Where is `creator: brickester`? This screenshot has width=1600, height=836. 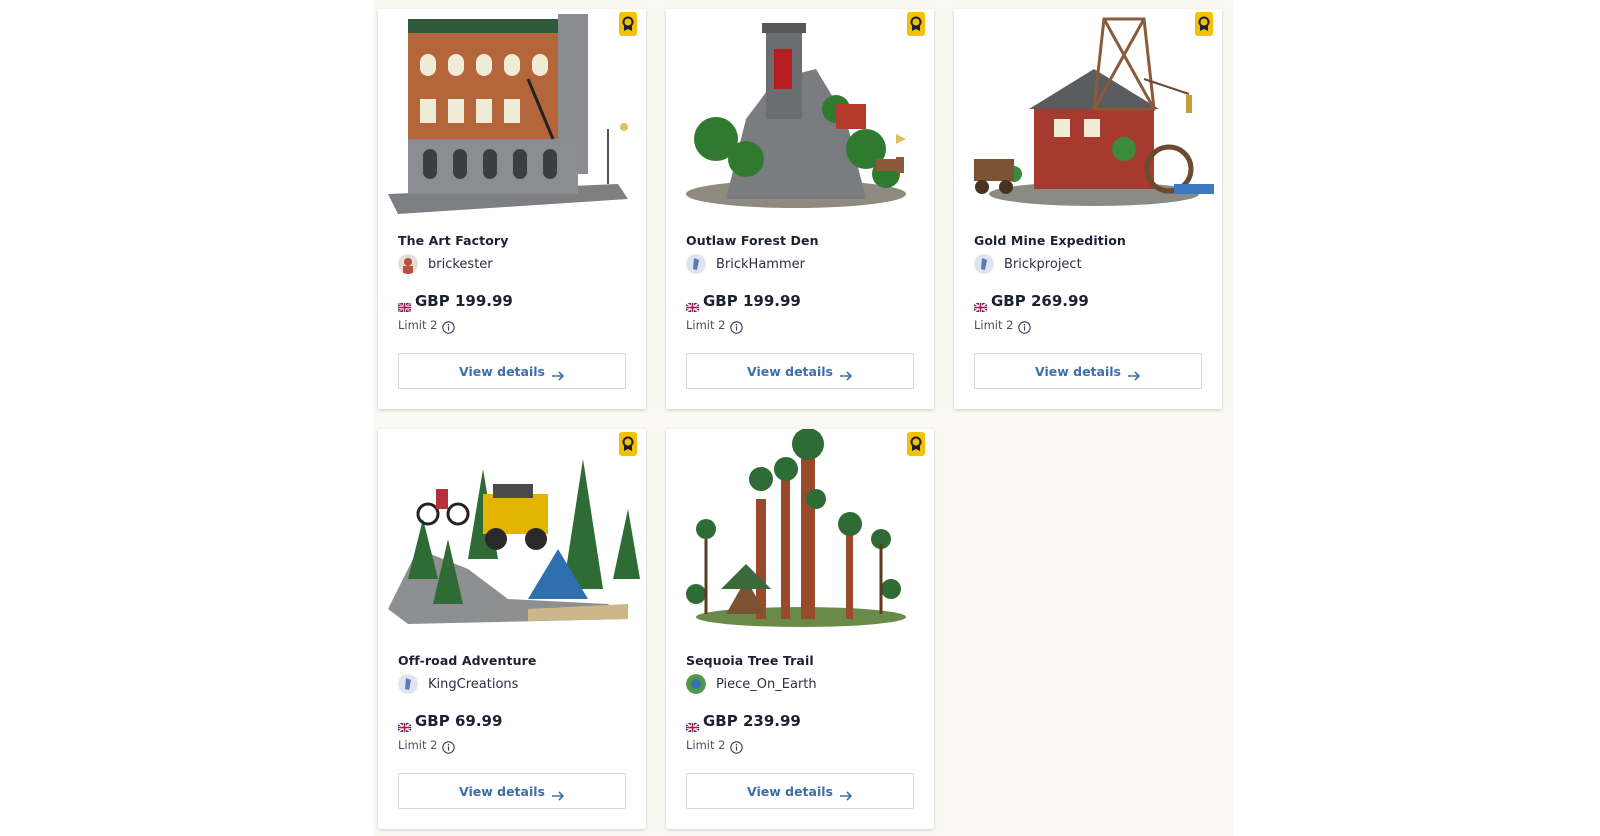
creator: brickester is located at coordinates (445, 264).